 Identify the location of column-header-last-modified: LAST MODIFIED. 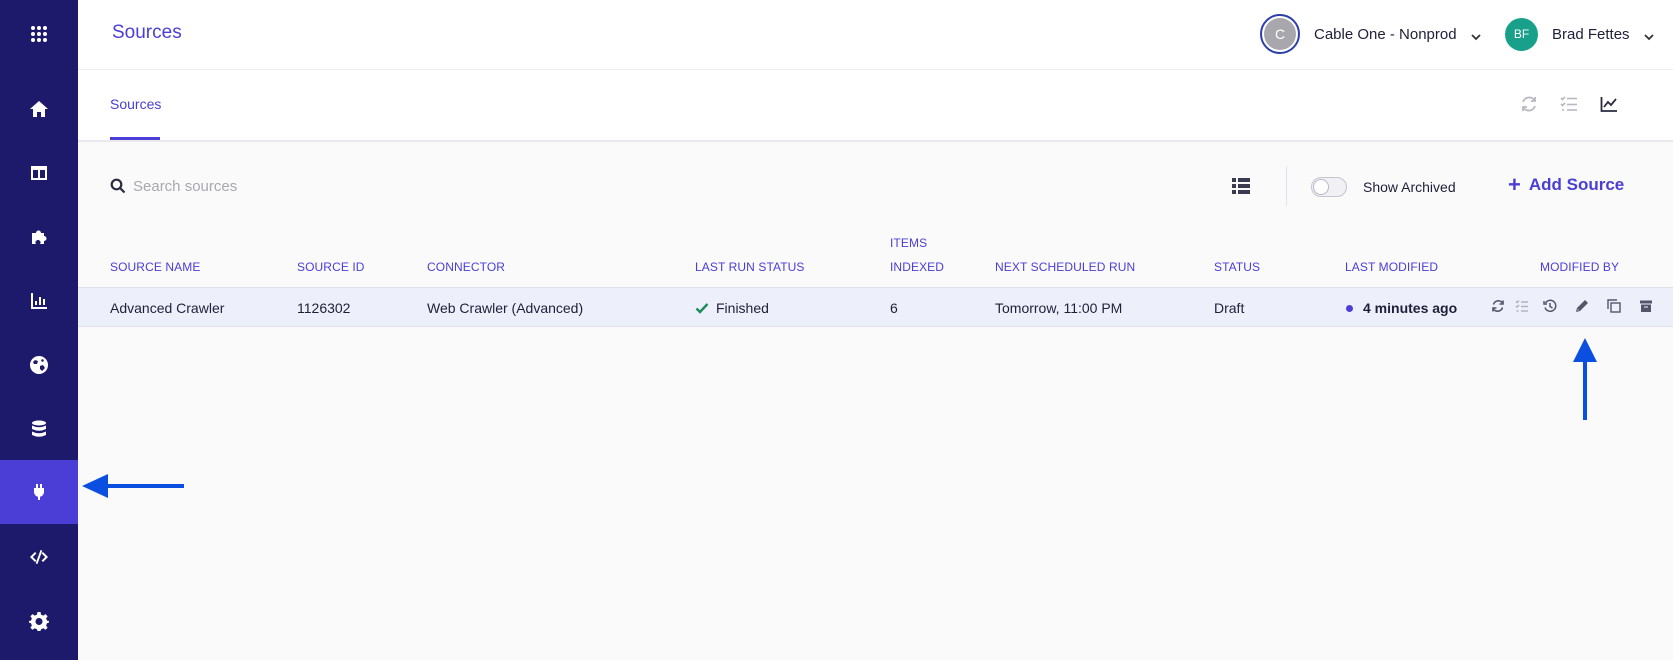
(1391, 267).